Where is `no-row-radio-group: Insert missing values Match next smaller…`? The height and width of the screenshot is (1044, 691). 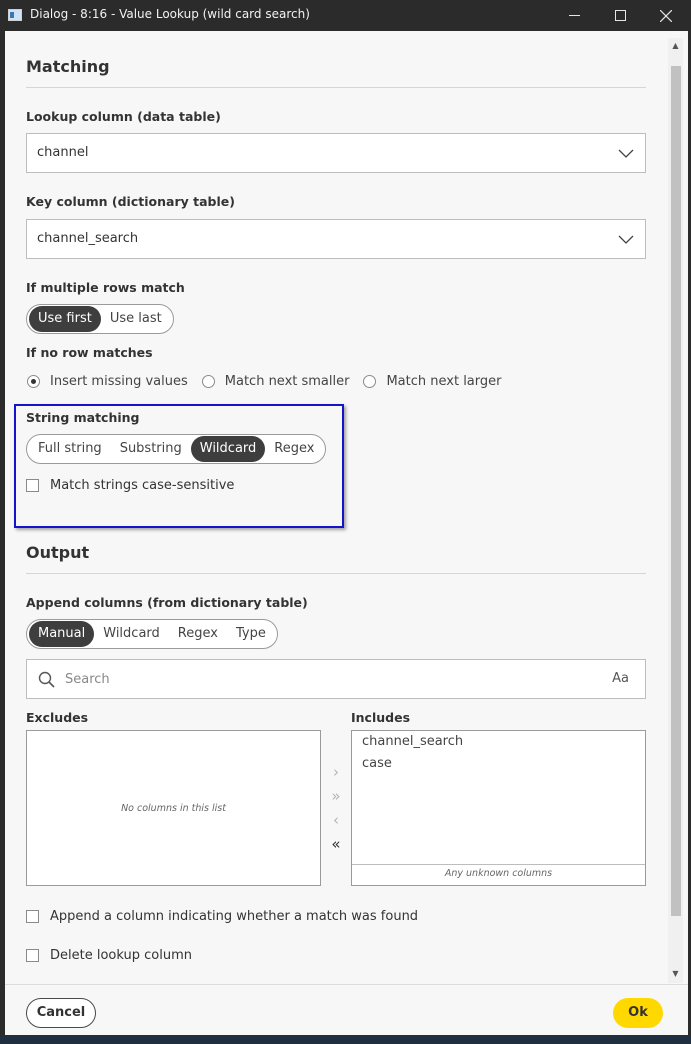
no-row-radio-group: Insert missing values Match next smaller… is located at coordinates (271, 381).